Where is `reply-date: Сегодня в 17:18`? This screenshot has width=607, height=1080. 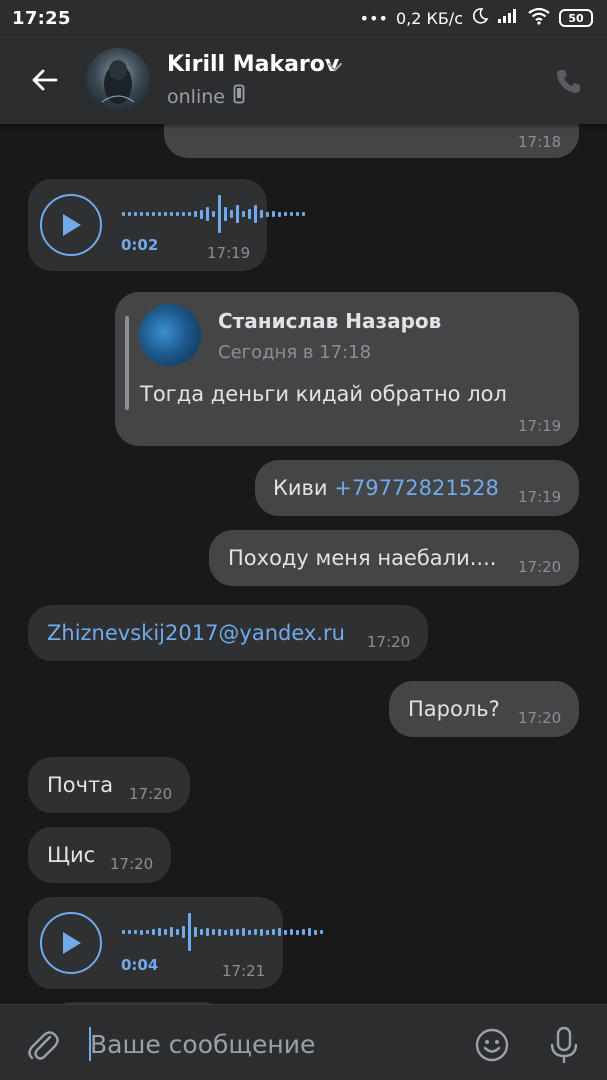 reply-date: Сегодня в 17:18 is located at coordinates (295, 352).